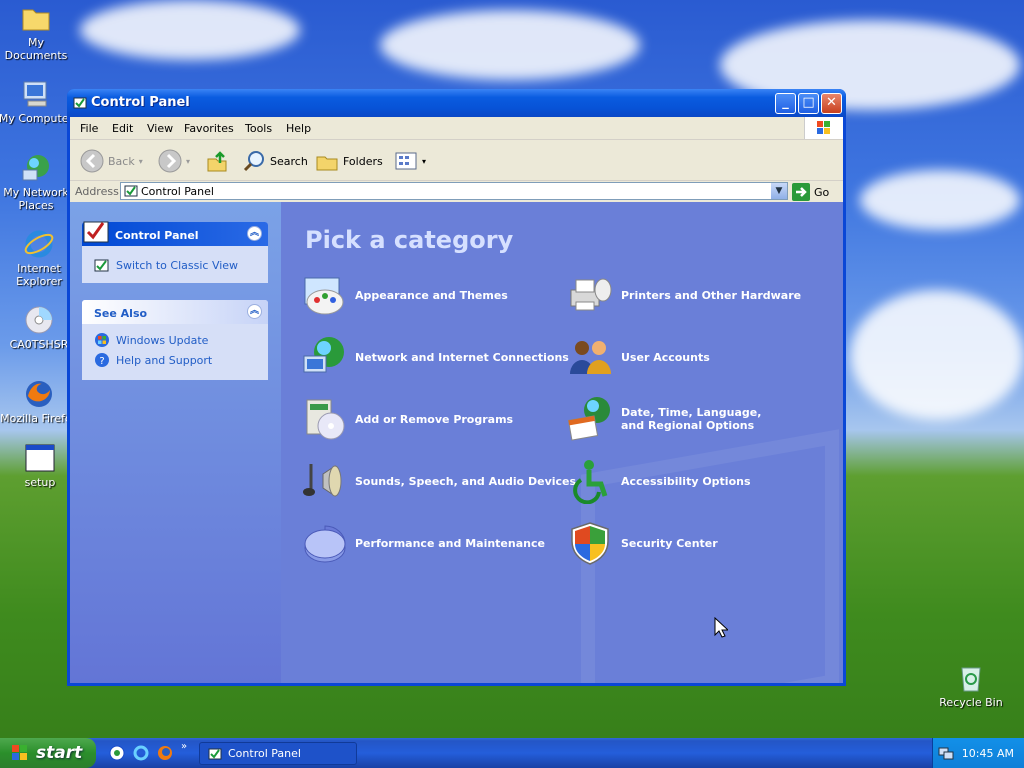 This screenshot has height=768, width=1024. I want to click on quicklaunch-ie-icon, so click(141, 753).